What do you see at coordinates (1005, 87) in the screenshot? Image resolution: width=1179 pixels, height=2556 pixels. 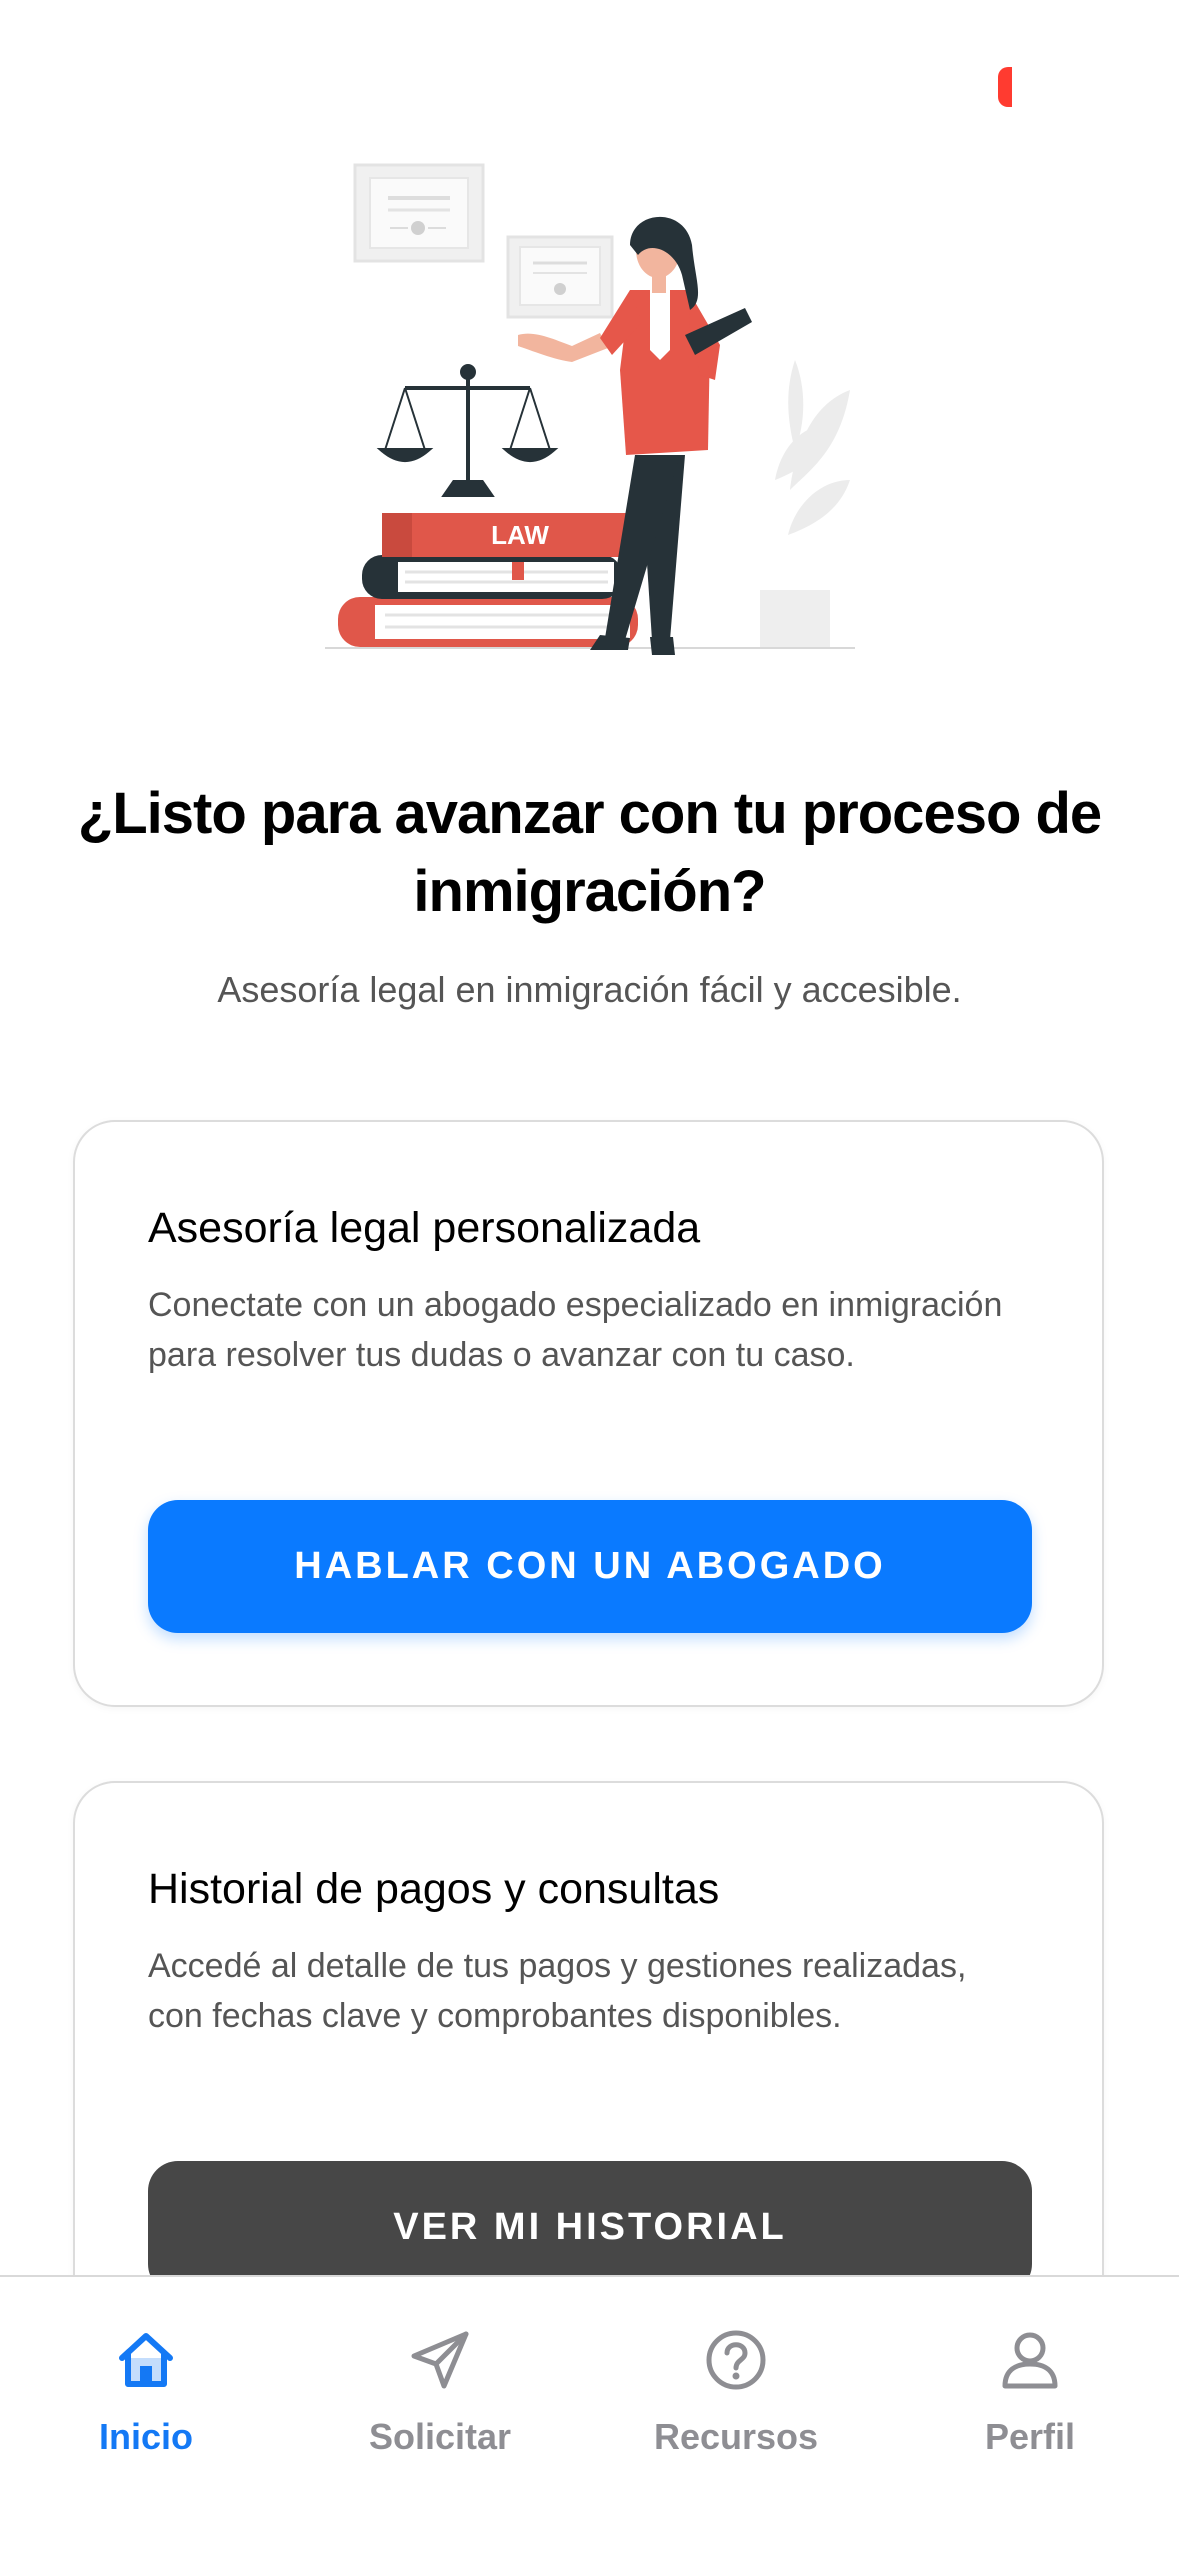 I see `notification-indicator` at bounding box center [1005, 87].